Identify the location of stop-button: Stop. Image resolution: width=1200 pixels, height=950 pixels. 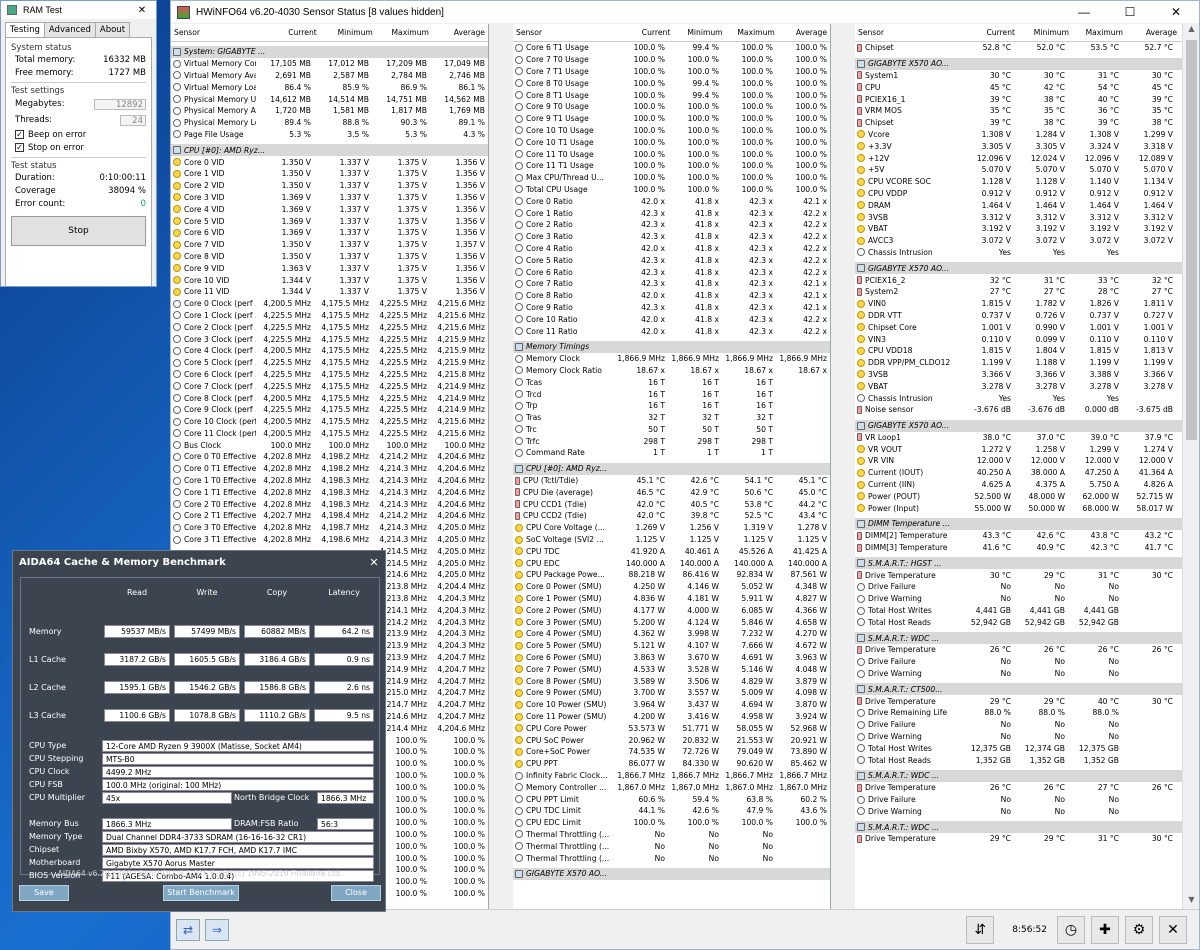
(78, 231).